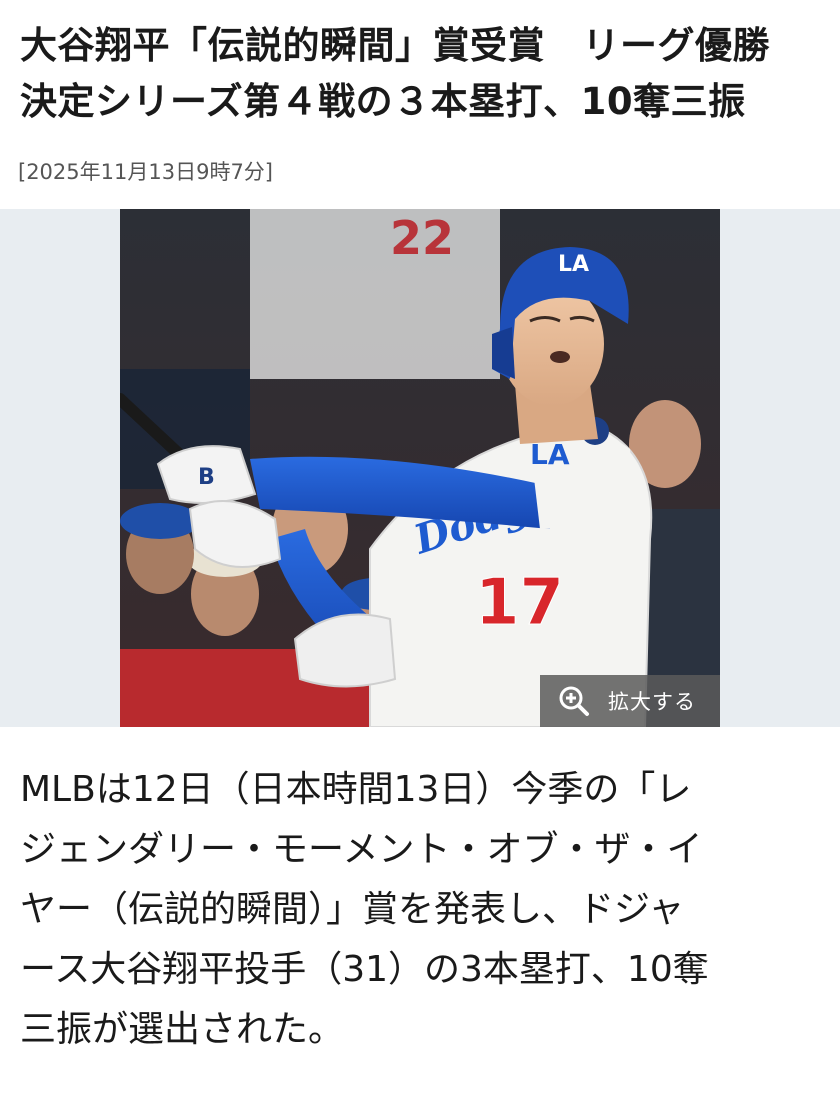 Image resolution: width=840 pixels, height=1094 pixels. Describe the element at coordinates (574, 701) in the screenshot. I see `magnifier-plus-icon` at that location.